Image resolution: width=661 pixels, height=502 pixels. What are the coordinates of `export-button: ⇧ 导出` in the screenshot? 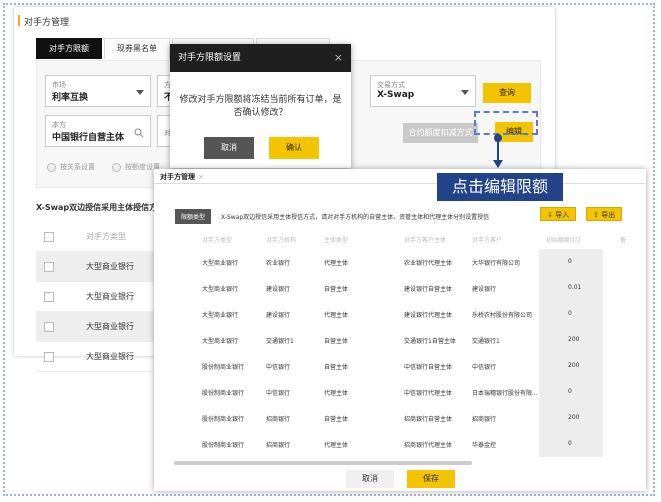 It's located at (604, 214).